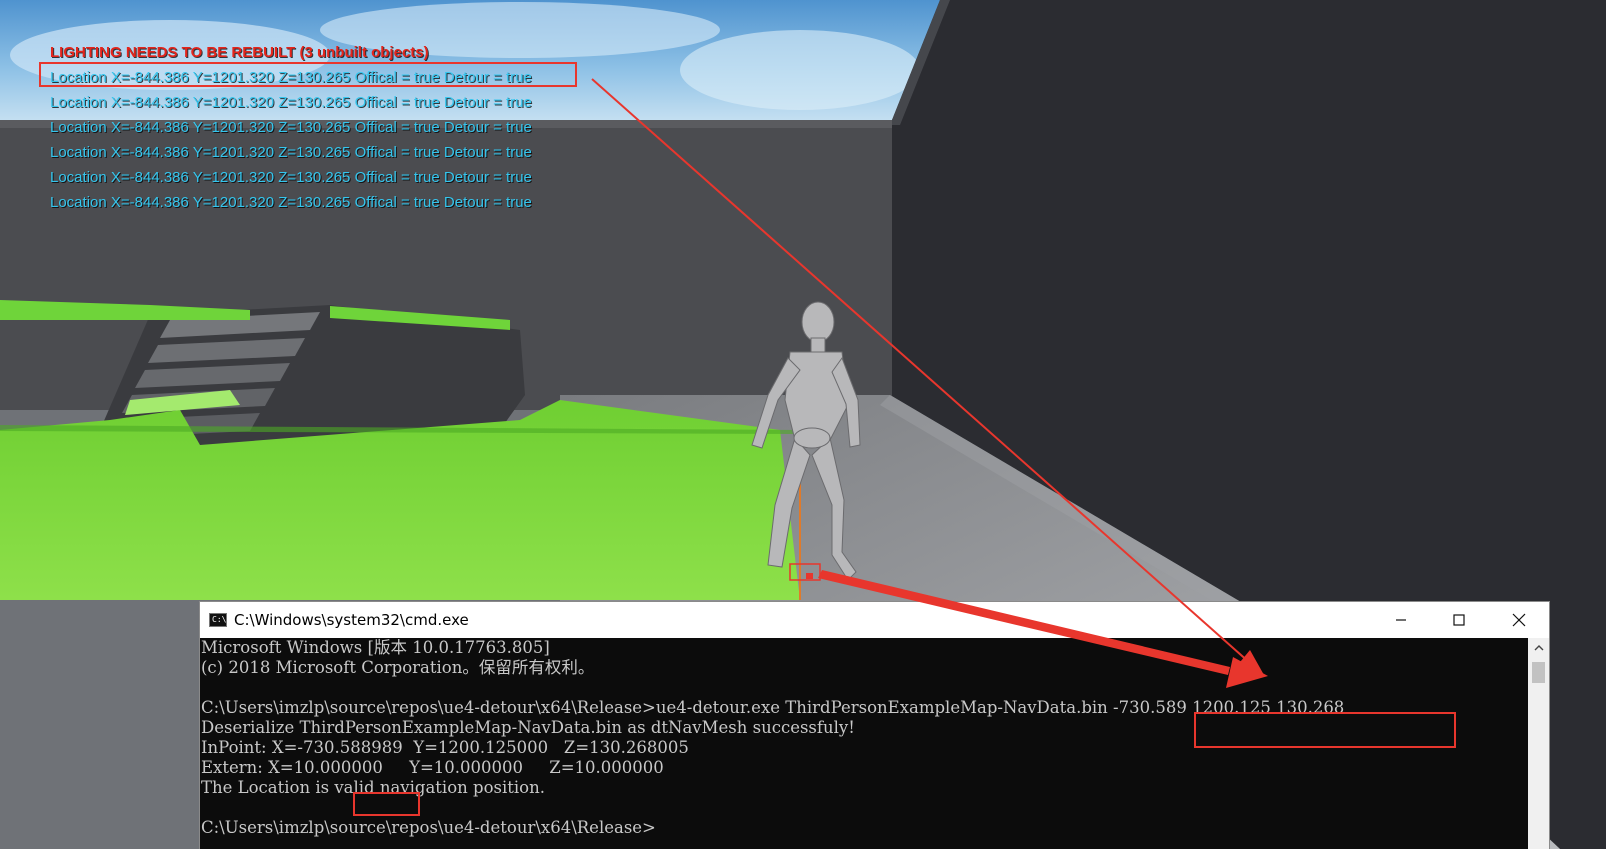 This screenshot has width=1606, height=849. I want to click on minimize-button, so click(1401, 620).